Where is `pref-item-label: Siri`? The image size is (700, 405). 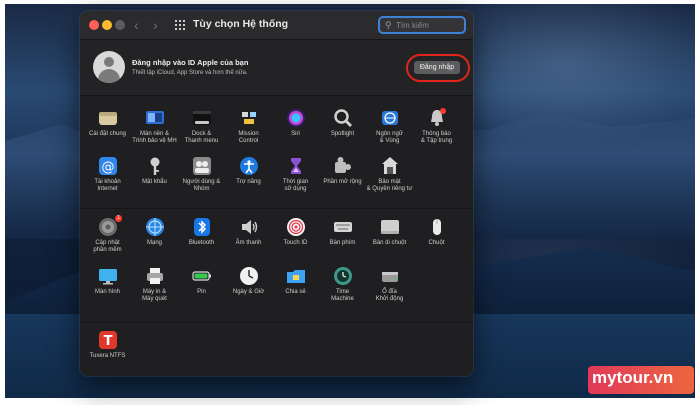
pref-item-label: Siri is located at coordinates (295, 134).